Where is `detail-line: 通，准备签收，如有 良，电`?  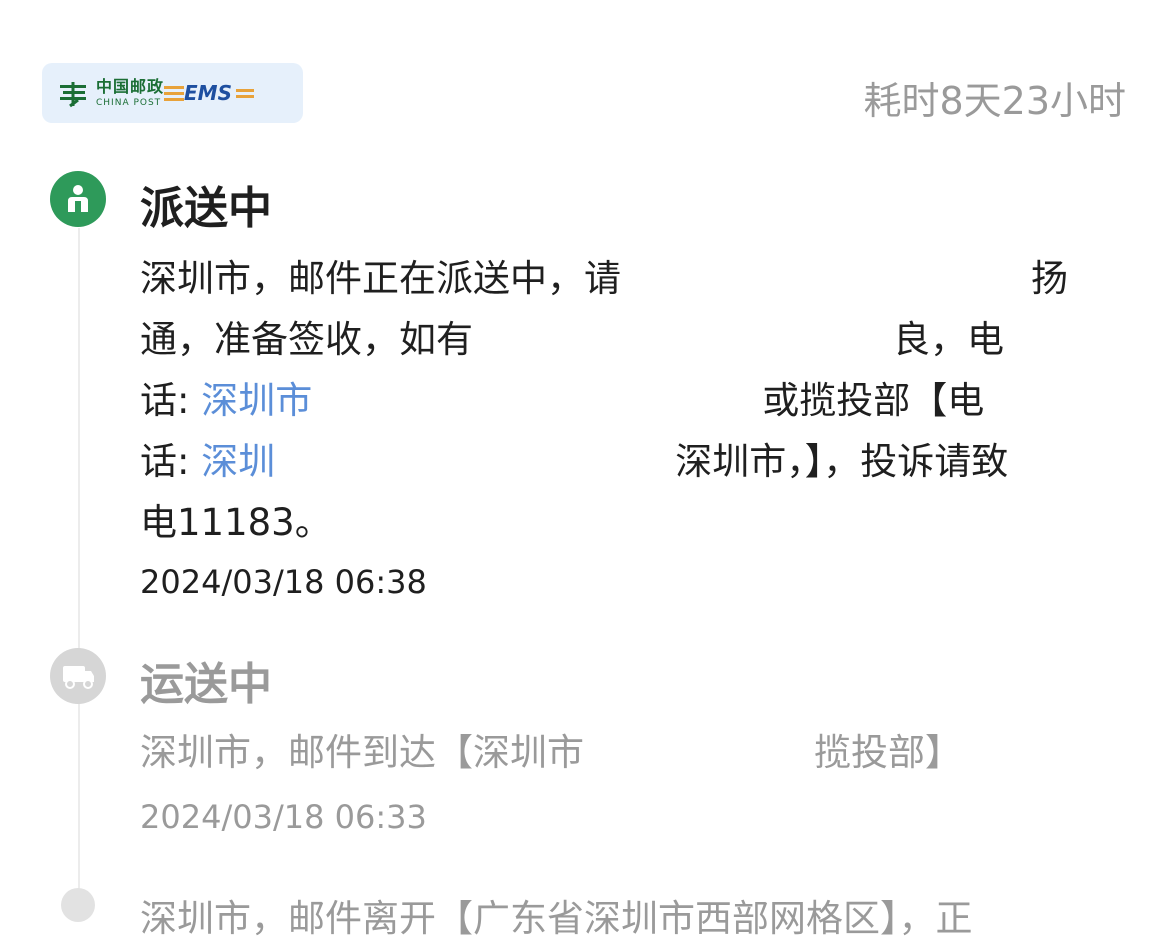 detail-line: 通，准备签收，如有 良，电 is located at coordinates (632, 339).